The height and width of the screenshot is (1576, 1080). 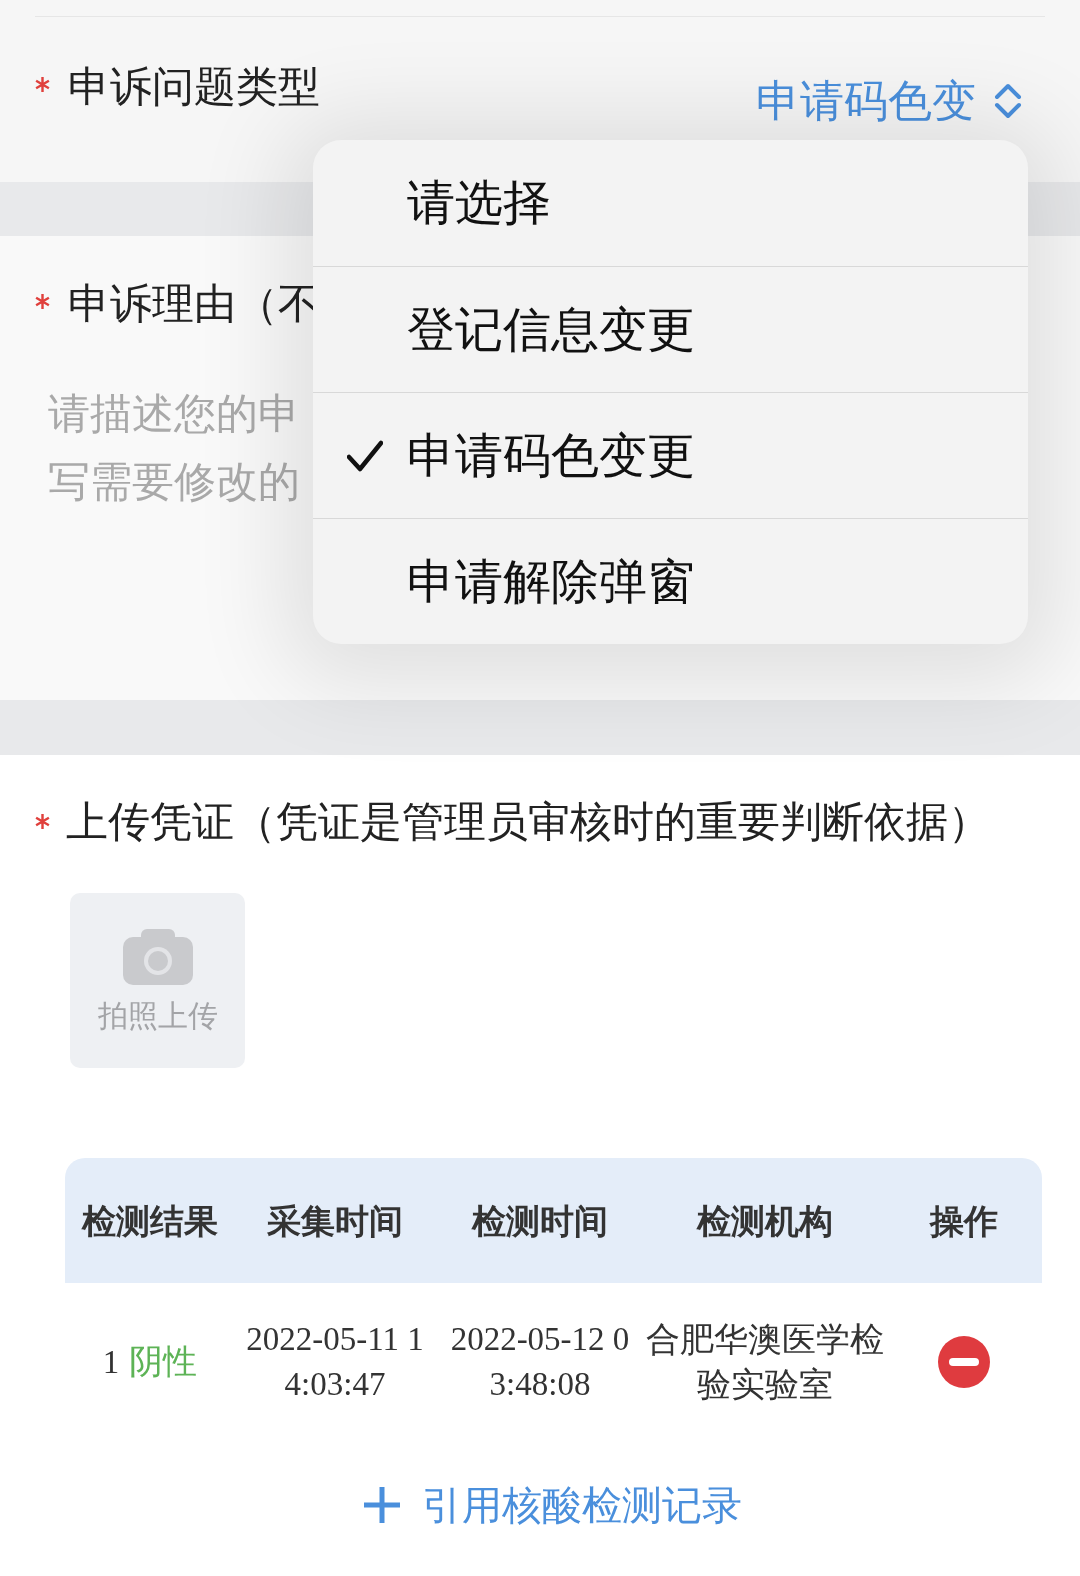 What do you see at coordinates (335, 1220) in the screenshot?
I see `column-header: 采集时间` at bounding box center [335, 1220].